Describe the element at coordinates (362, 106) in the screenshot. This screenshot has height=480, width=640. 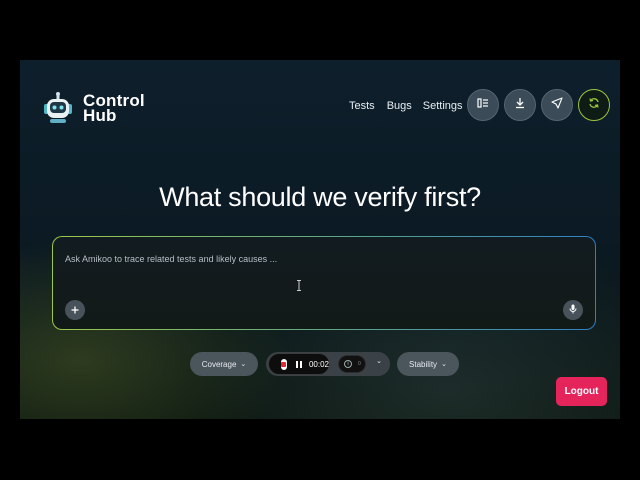
I see `nav-link-tests: Tests` at that location.